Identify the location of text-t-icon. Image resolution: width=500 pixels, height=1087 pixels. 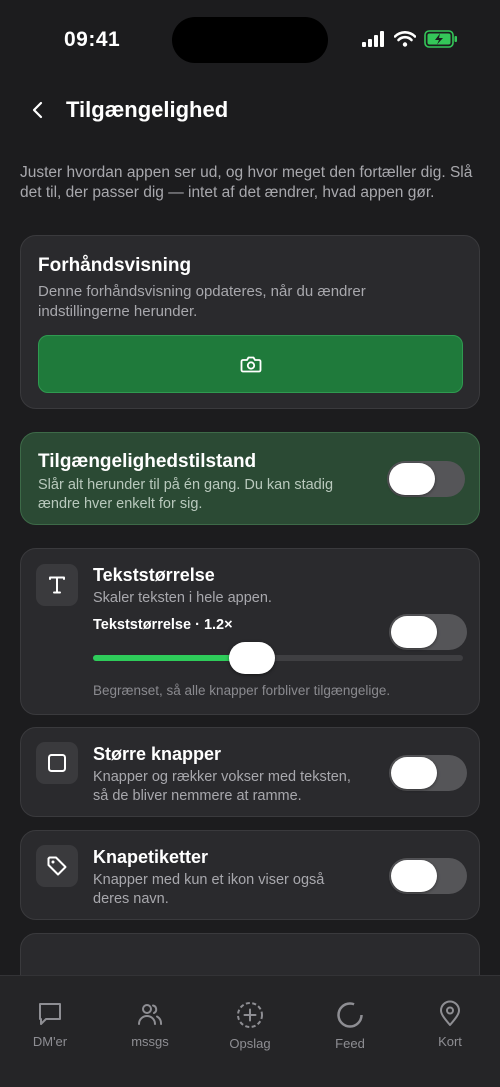
(57, 585).